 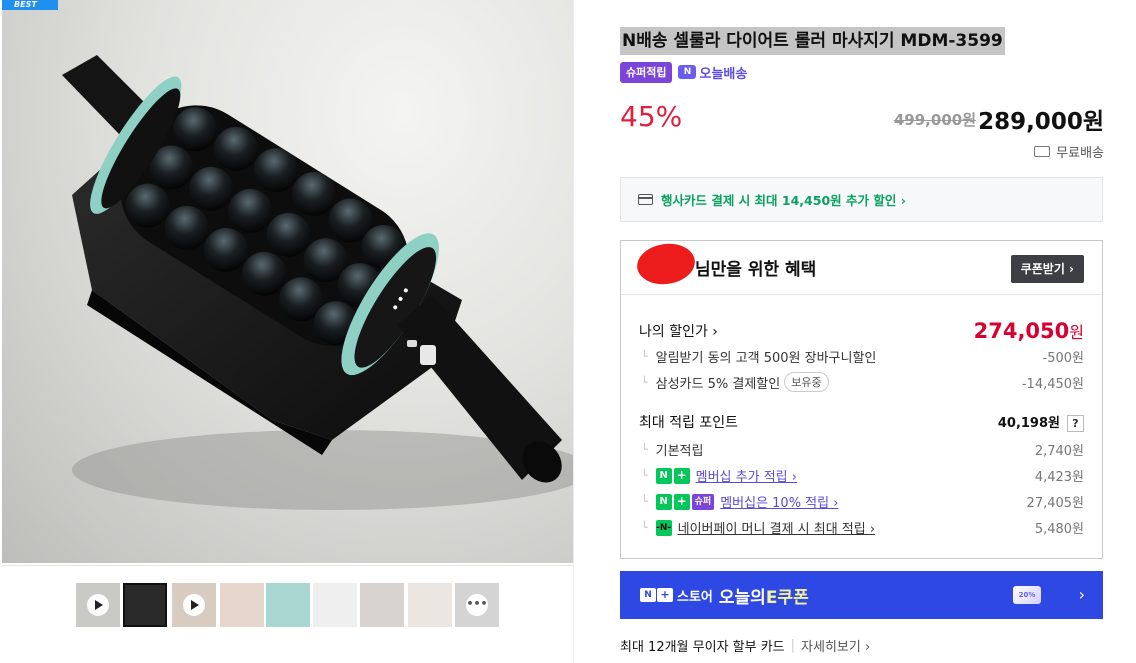 I want to click on installment-detail-link: 자세히보기 ›, so click(x=835, y=645).